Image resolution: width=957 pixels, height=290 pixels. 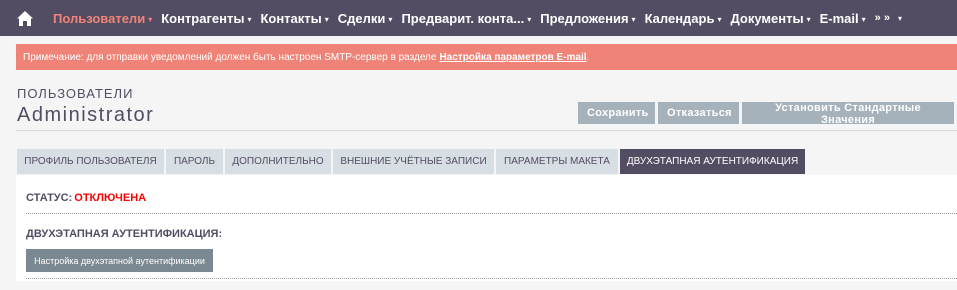 What do you see at coordinates (86, 115) in the screenshot?
I see `record-title: Administrator` at bounding box center [86, 115].